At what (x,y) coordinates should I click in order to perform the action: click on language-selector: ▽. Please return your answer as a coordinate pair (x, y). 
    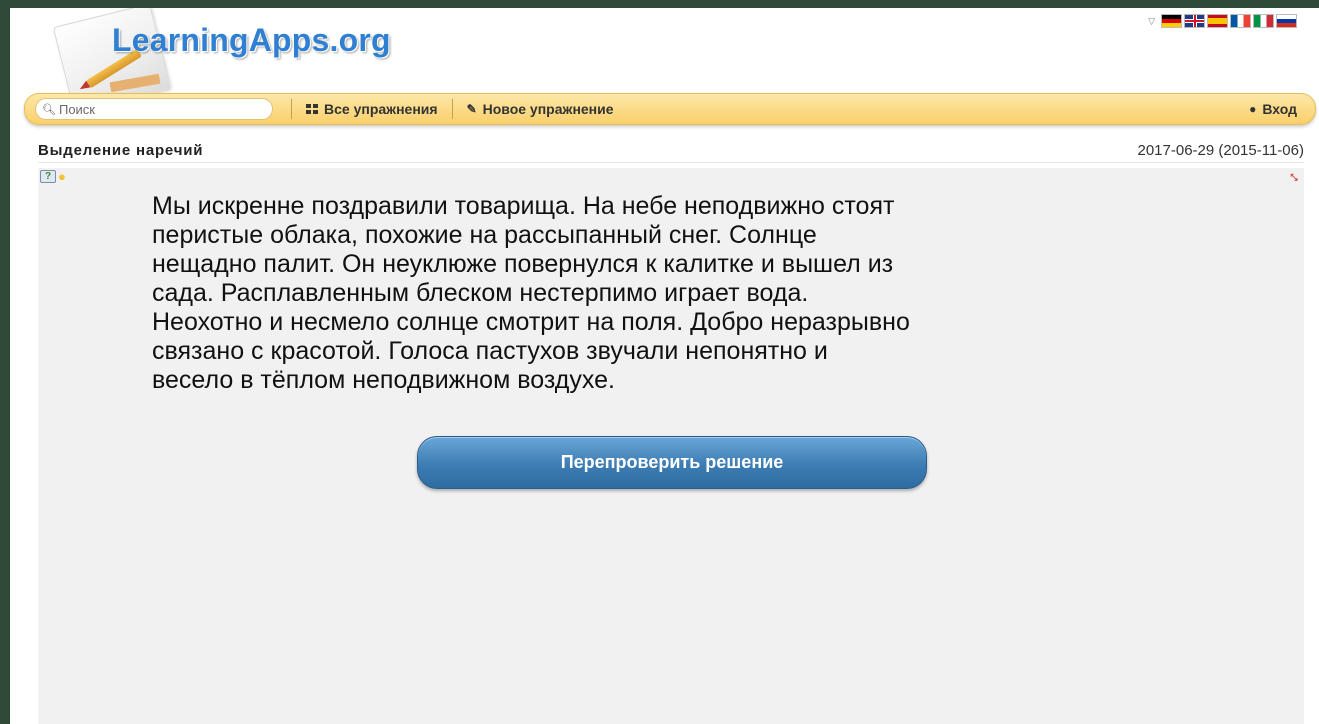
    Looking at the image, I should click on (1222, 21).